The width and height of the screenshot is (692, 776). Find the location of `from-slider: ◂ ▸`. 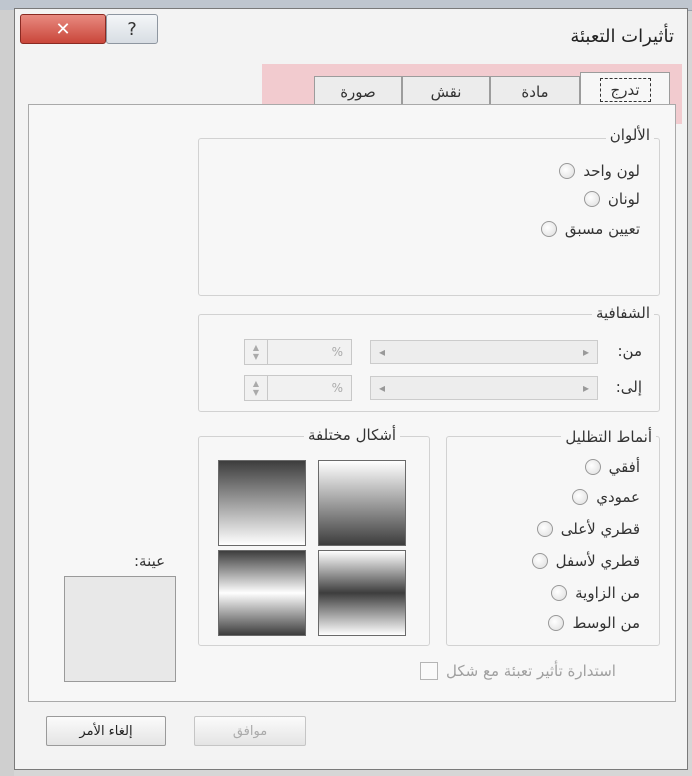

from-slider: ◂ ▸ is located at coordinates (484, 352).